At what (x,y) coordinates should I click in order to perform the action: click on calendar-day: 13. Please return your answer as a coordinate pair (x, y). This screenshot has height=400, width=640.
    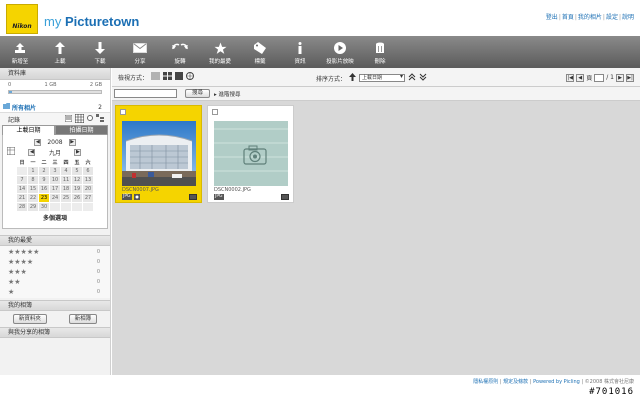
    Looking at the image, I should click on (88, 180).